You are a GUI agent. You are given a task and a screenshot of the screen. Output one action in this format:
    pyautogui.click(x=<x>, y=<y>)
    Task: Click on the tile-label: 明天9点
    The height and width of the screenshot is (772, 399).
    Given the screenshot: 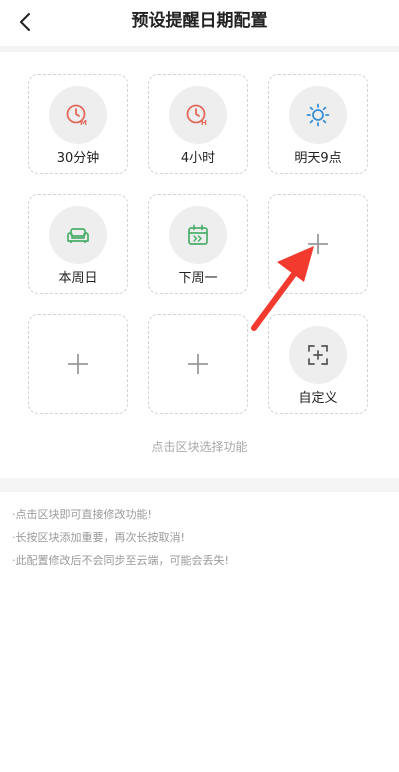 What is the action you would take?
    pyautogui.click(x=318, y=158)
    